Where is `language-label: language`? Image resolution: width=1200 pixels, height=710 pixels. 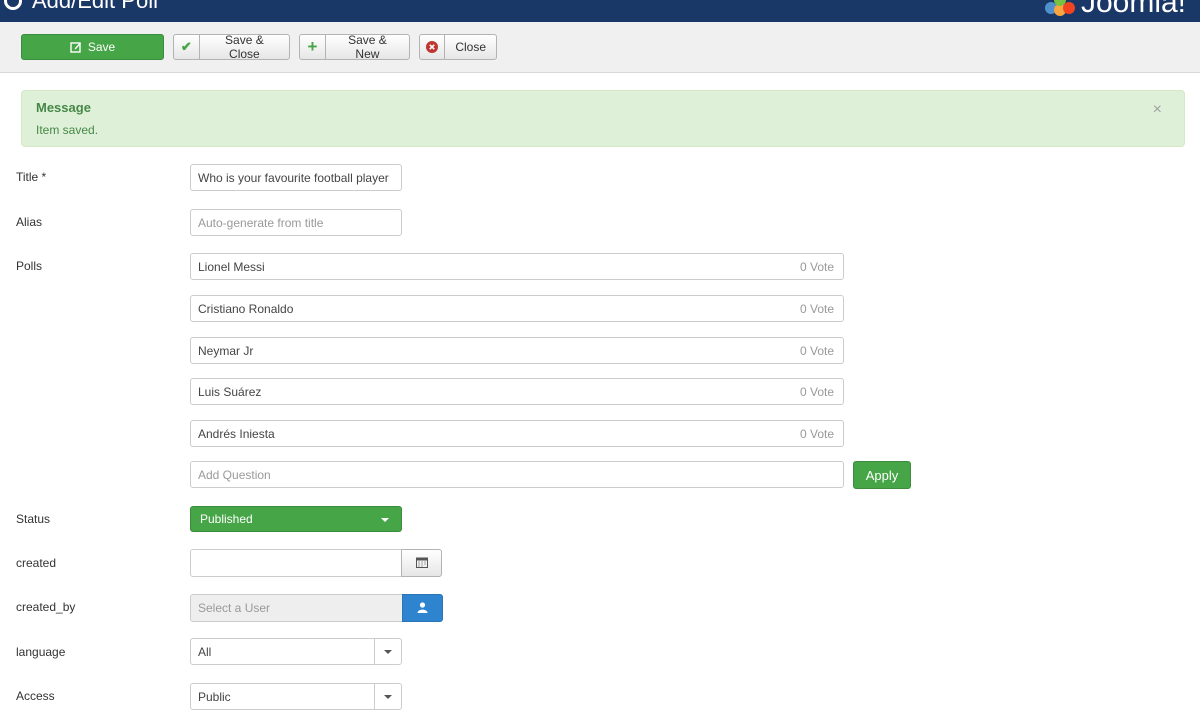
language-label: language is located at coordinates (41, 652).